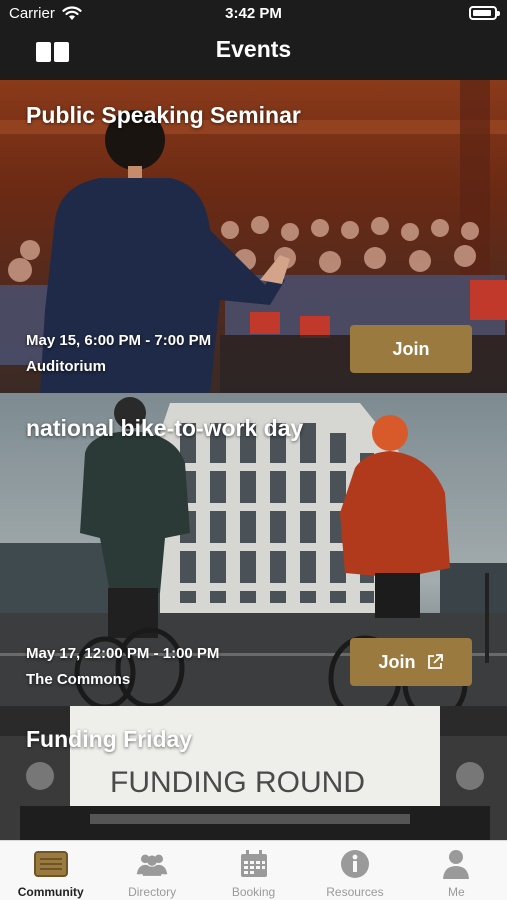 This screenshot has width=507, height=900. I want to click on tab-resources: Resources, so click(354, 870).